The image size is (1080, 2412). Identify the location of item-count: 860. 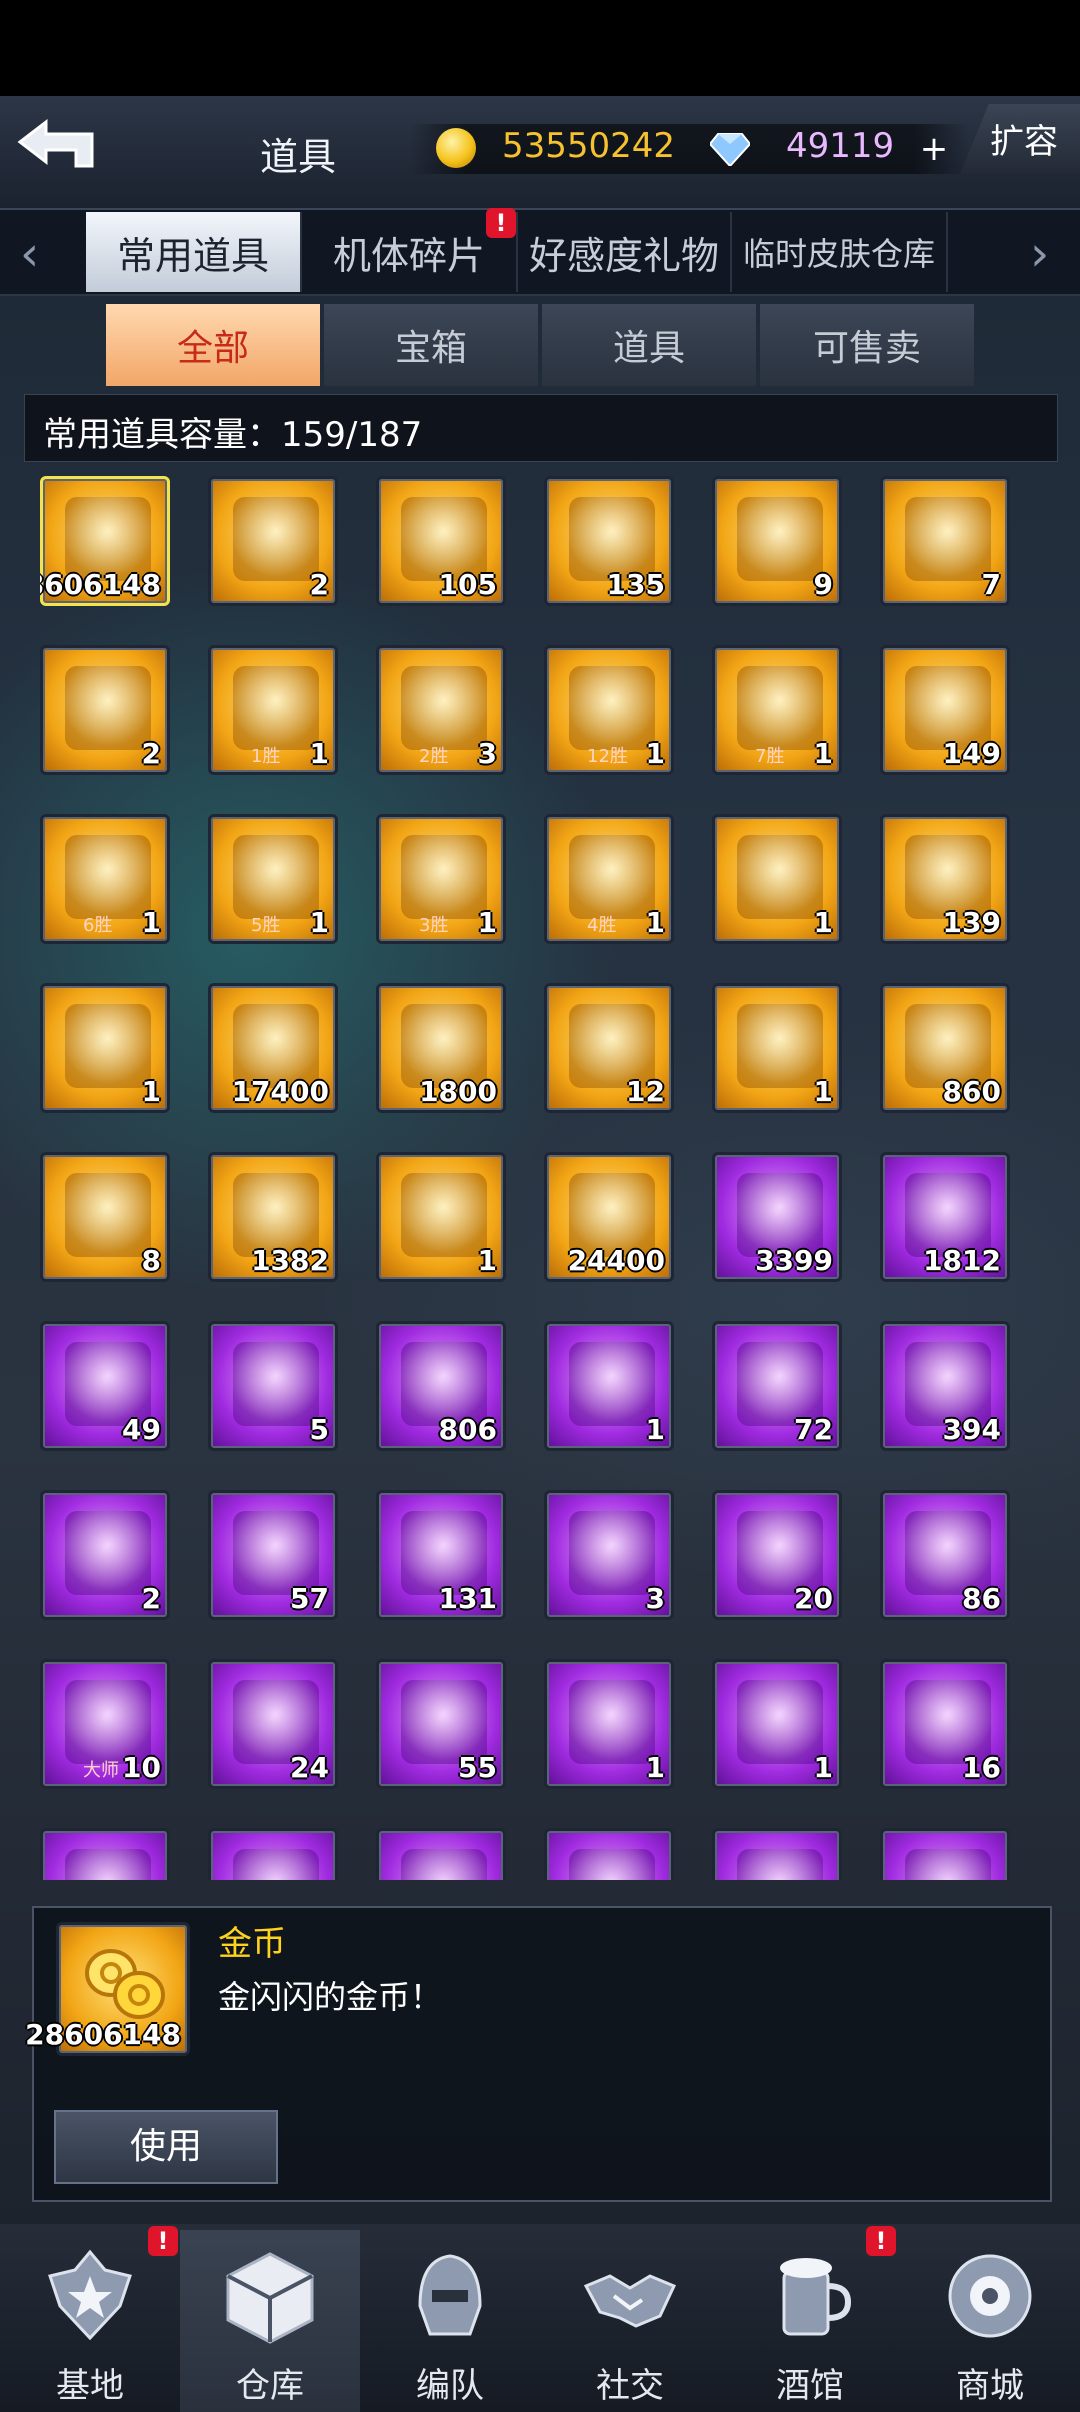
(971, 1091).